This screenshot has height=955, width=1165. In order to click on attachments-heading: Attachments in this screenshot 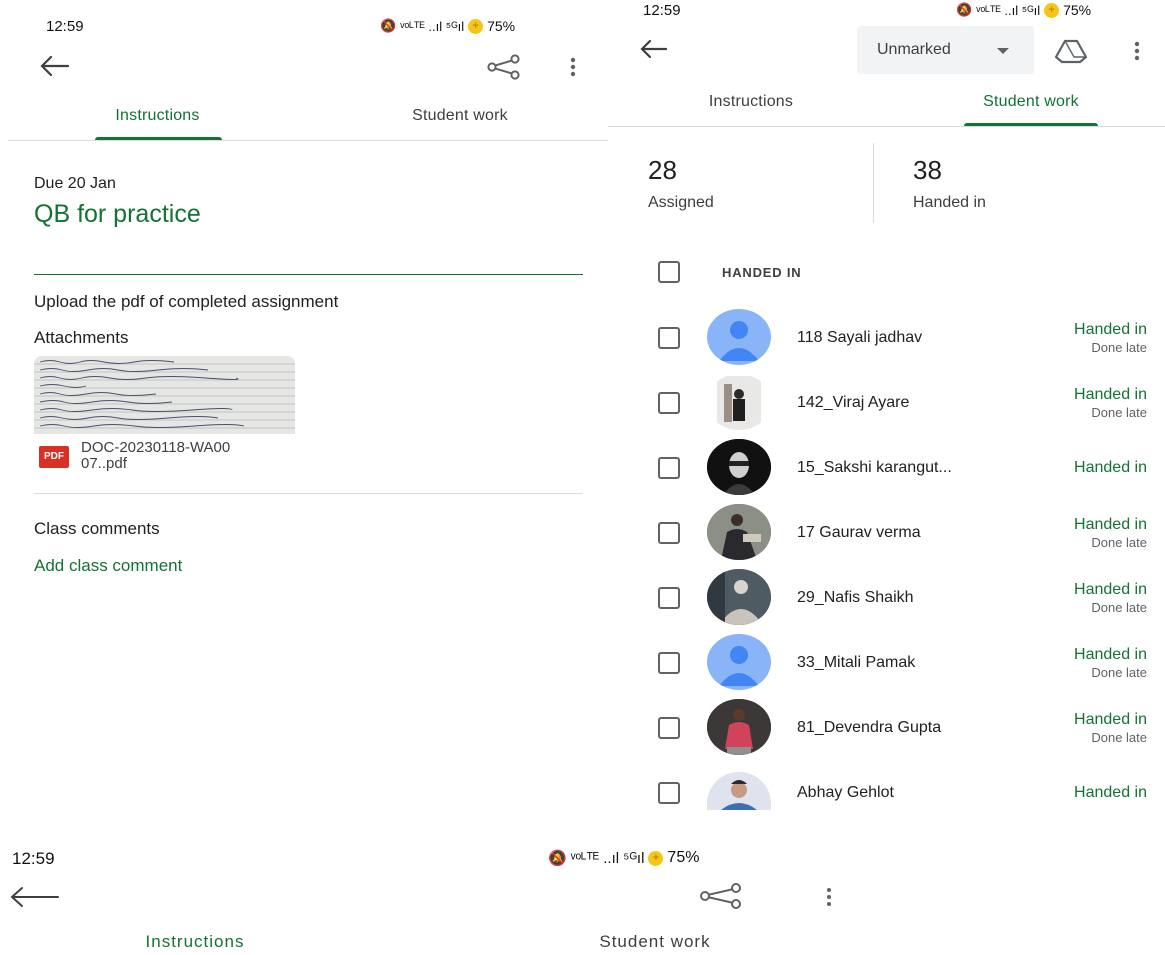, I will do `click(81, 337)`.